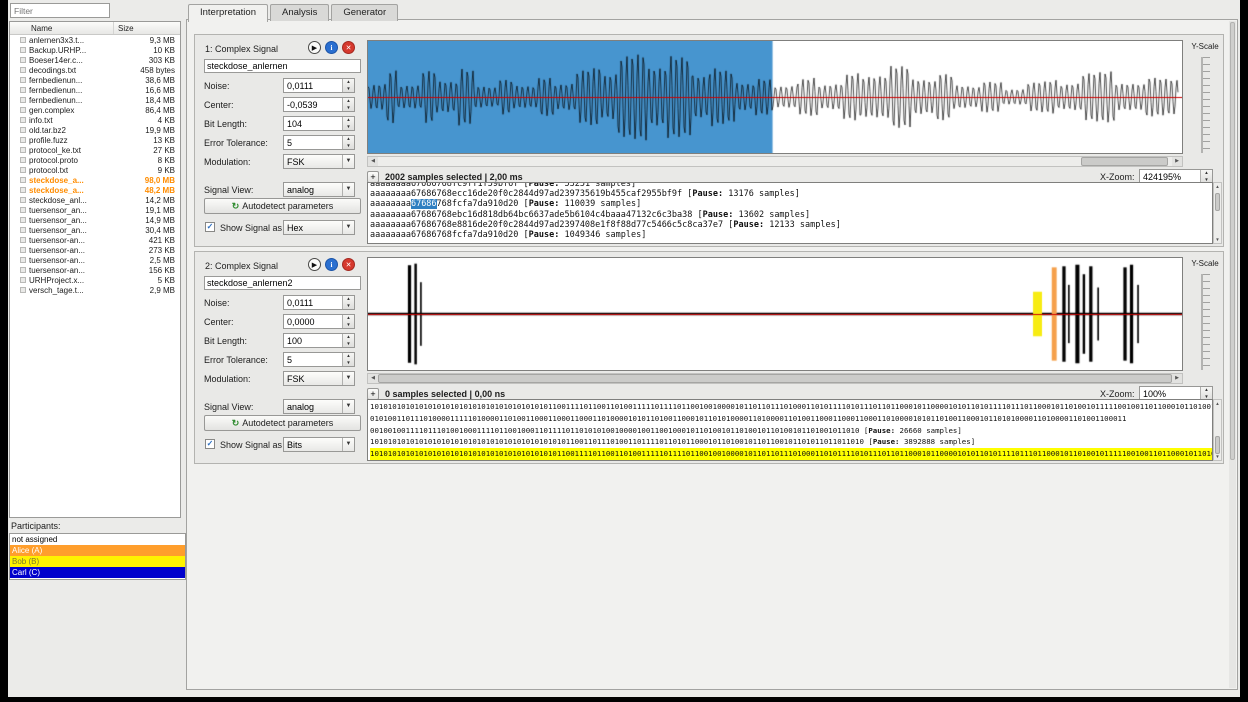 The height and width of the screenshot is (702, 1248). What do you see at coordinates (147, 28) in the screenshot?
I see `column-header-size: Size` at bounding box center [147, 28].